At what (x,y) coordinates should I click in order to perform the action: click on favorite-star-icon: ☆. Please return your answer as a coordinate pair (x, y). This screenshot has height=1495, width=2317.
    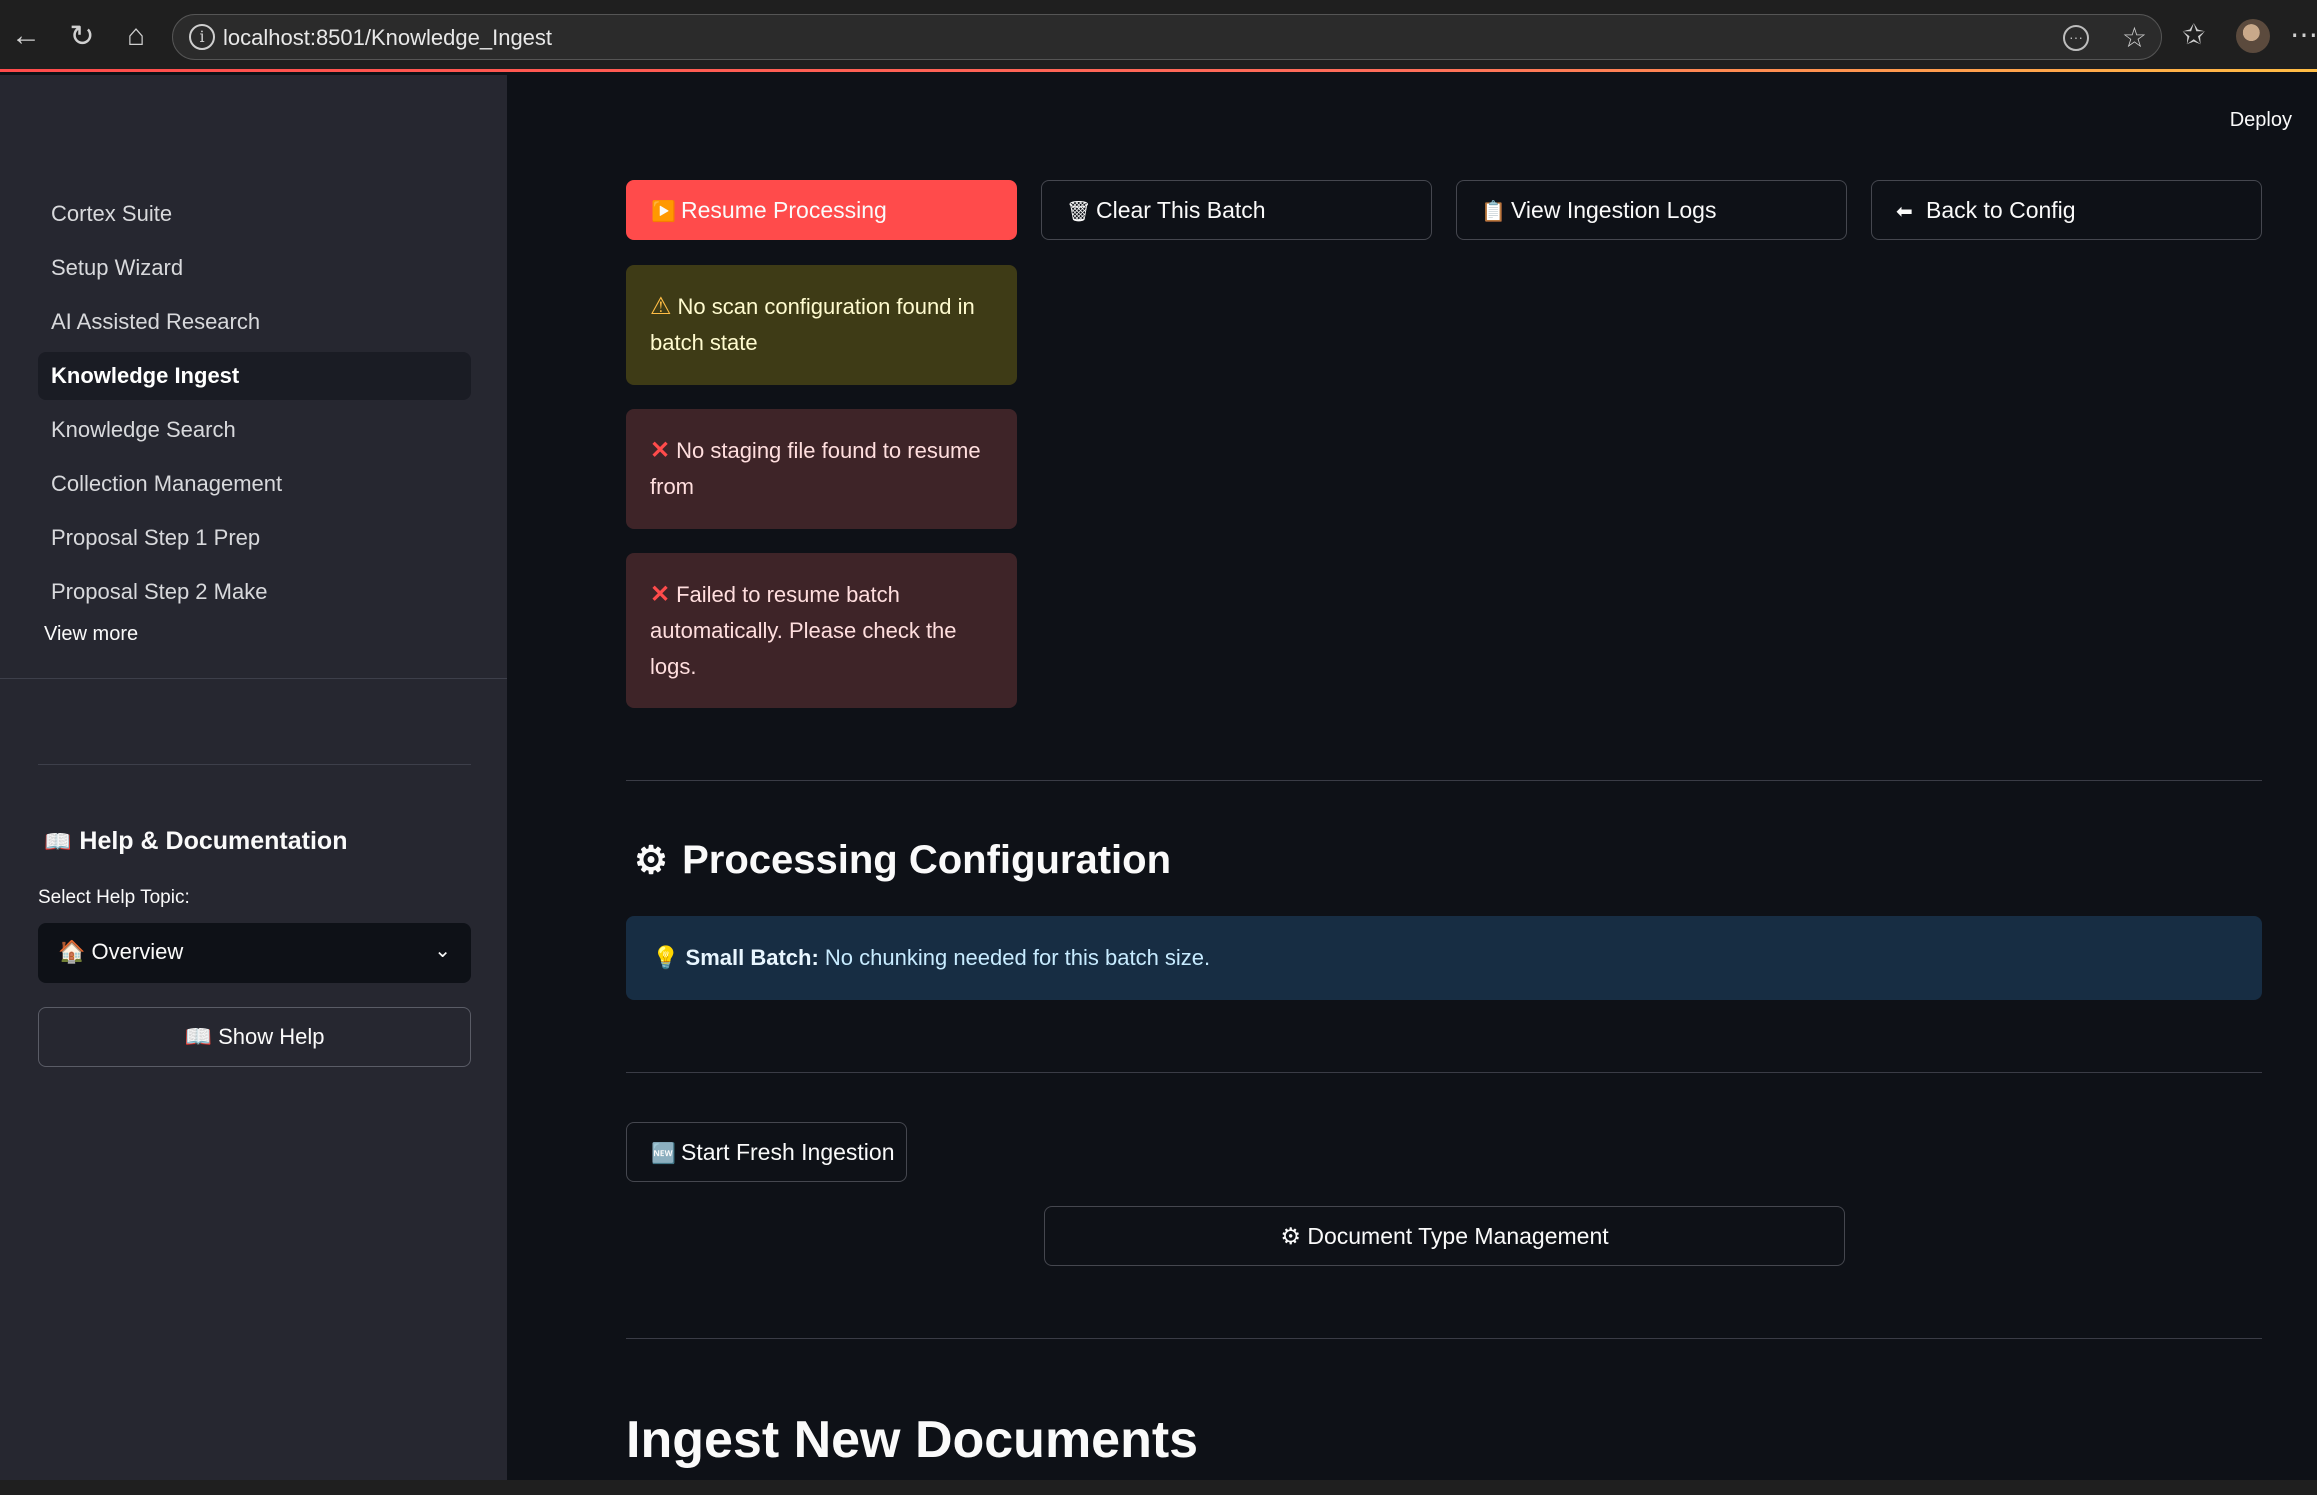
    Looking at the image, I should click on (2134, 37).